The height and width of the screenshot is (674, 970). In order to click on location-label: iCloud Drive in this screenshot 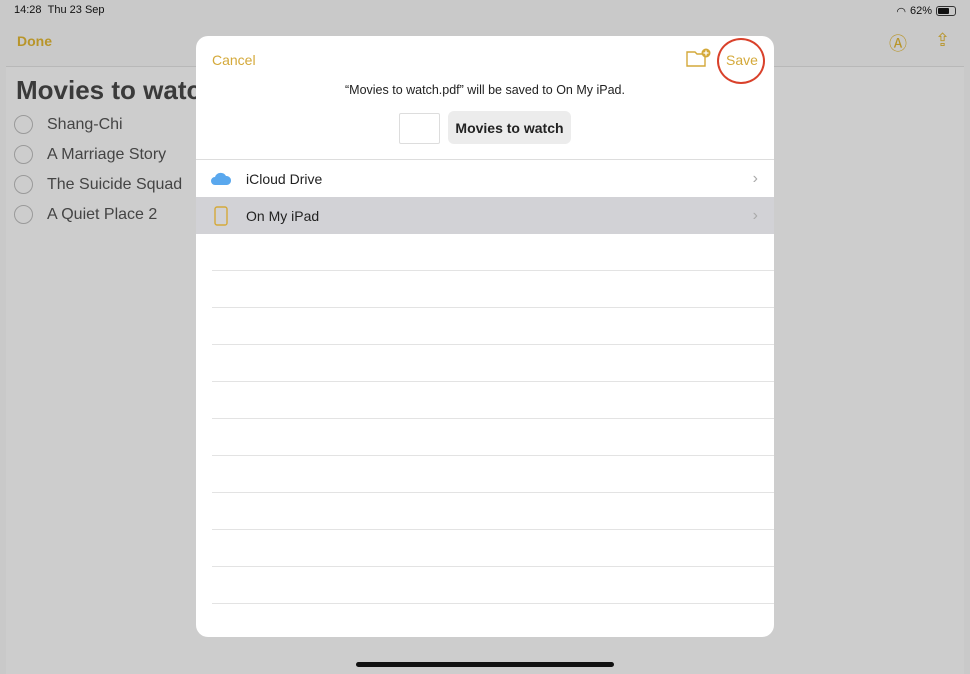, I will do `click(284, 178)`.